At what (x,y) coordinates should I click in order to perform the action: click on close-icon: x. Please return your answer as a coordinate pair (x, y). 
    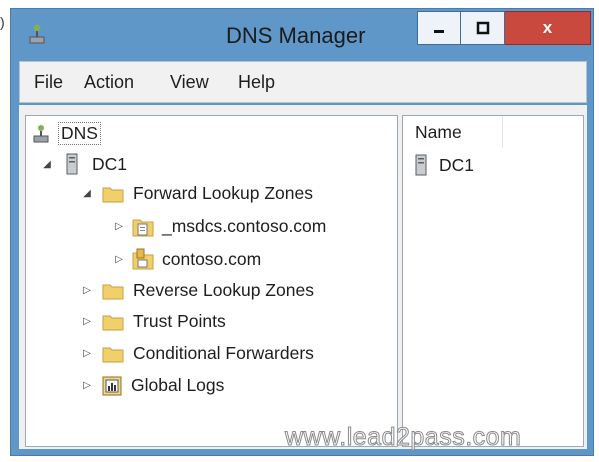
    Looking at the image, I should click on (547, 27).